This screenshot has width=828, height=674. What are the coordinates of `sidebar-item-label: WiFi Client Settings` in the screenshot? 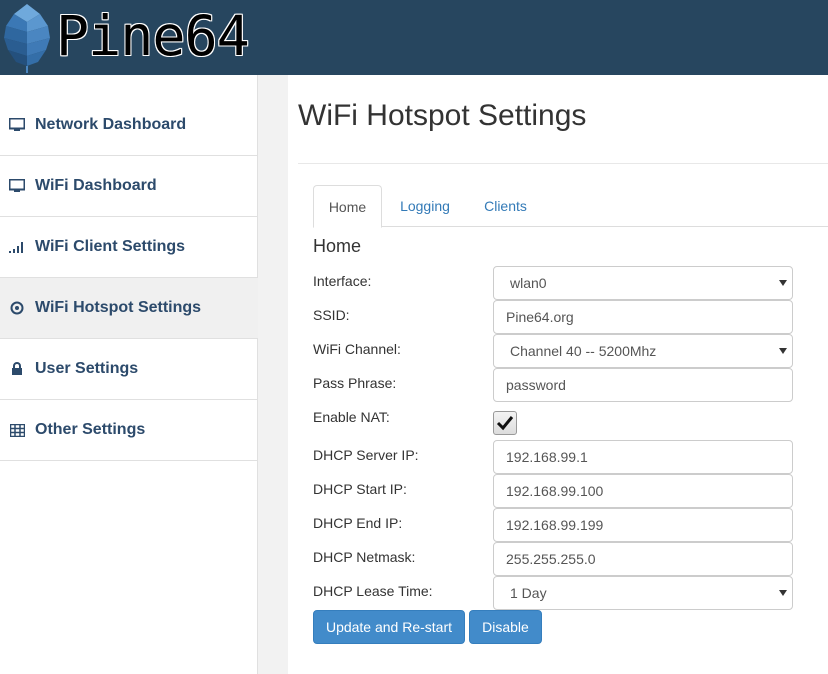 It's located at (110, 246).